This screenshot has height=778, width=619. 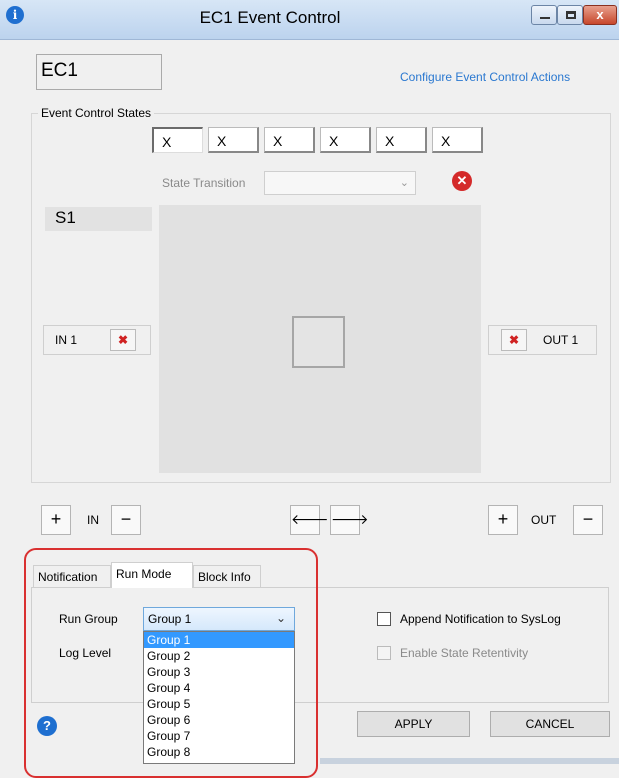 I want to click on dropdown-option: Group 3, so click(x=219, y=672).